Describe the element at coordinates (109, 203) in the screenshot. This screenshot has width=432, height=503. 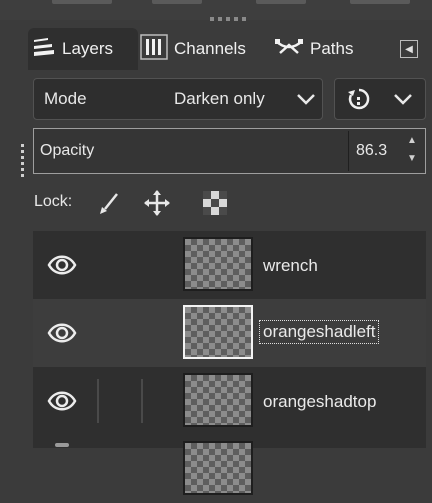
I see `lock-pixels-icon` at that location.